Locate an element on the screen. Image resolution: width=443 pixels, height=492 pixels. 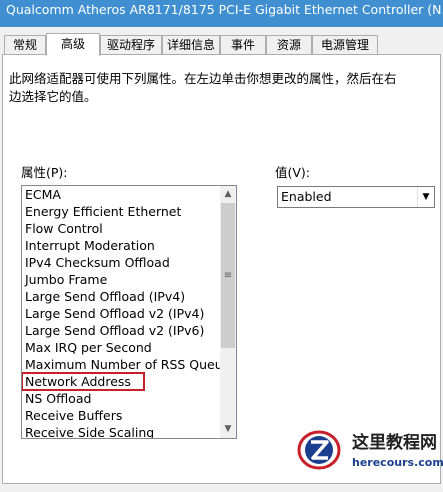
tab-details: 详细信息 is located at coordinates (191, 45).